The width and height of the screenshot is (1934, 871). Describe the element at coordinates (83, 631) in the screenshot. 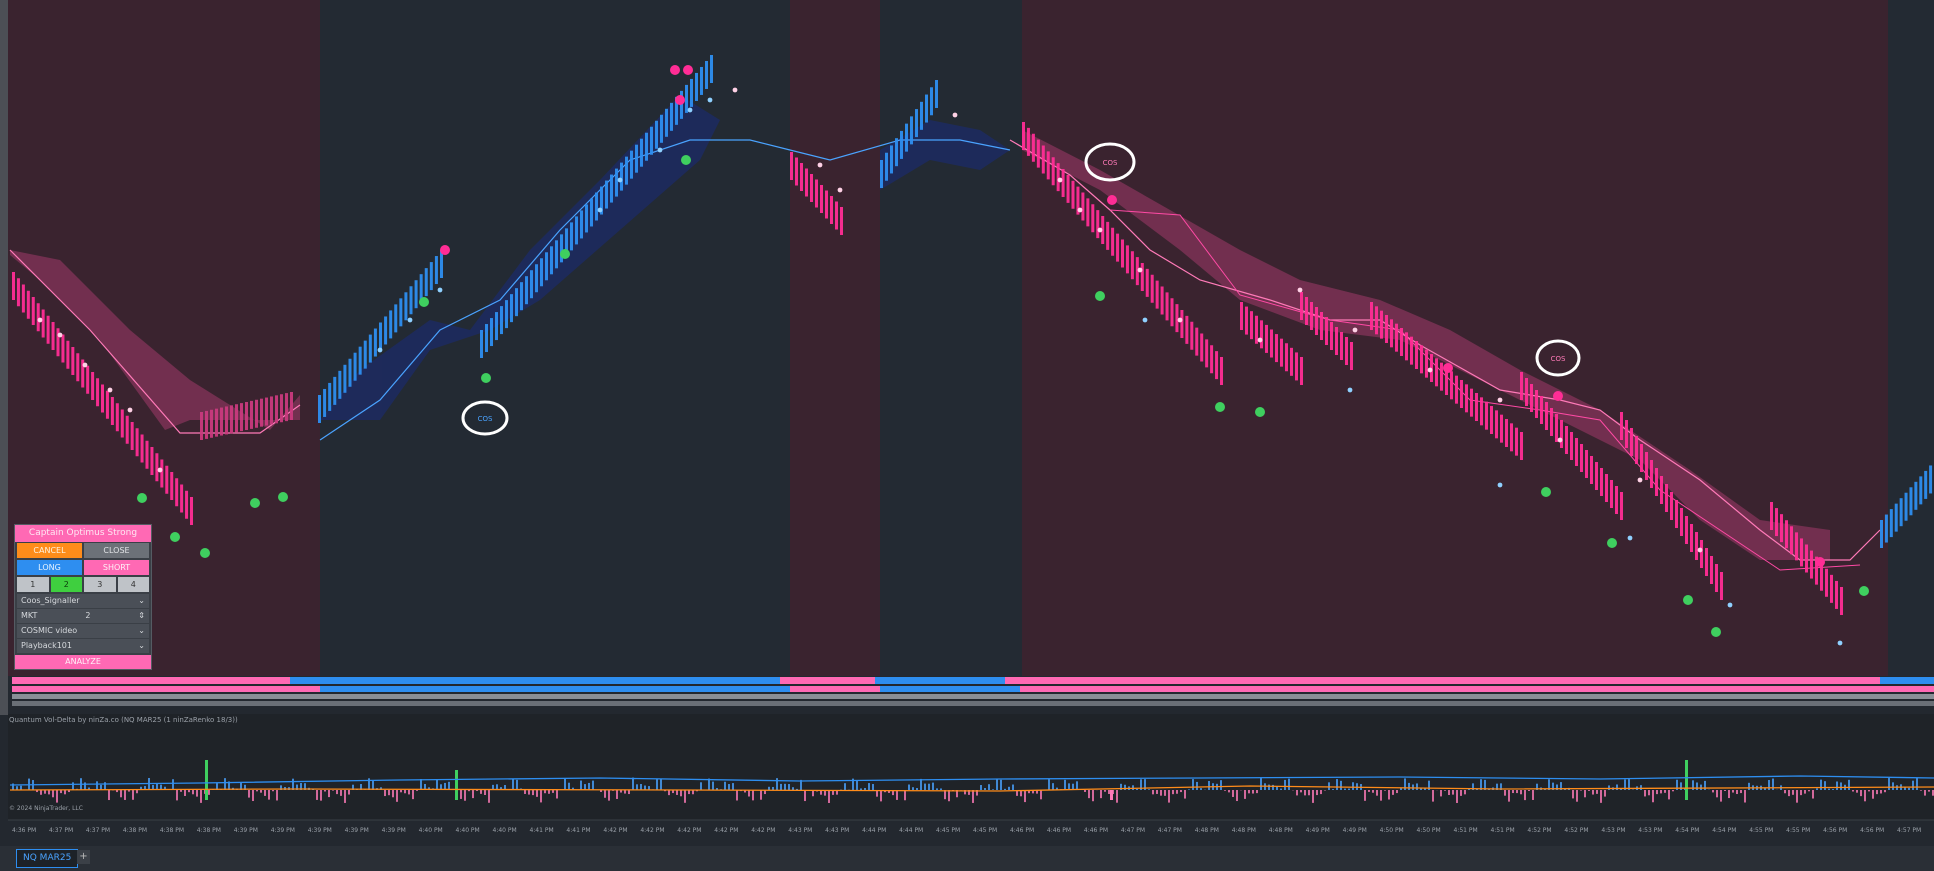

I see `video-select: COSMIC video ⌄` at that location.